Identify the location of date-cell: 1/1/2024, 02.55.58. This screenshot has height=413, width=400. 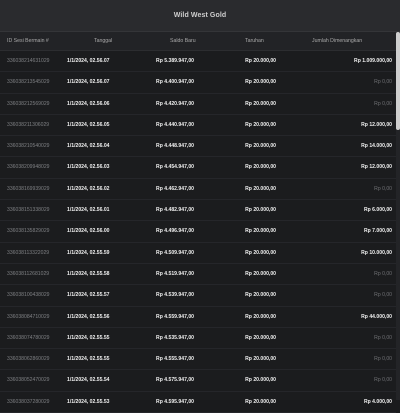
(88, 273).